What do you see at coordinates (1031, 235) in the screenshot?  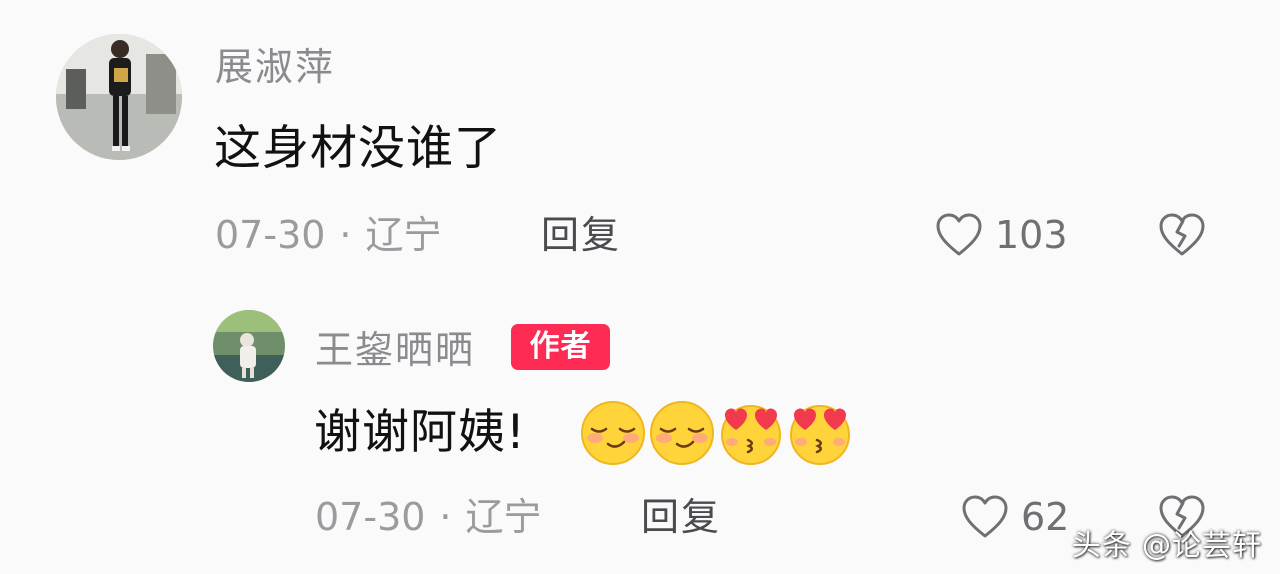 I see `like-count: 103` at bounding box center [1031, 235].